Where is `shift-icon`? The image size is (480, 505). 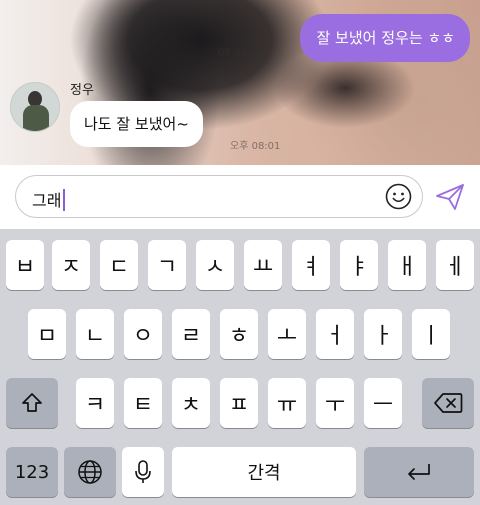 shift-icon is located at coordinates (32, 403).